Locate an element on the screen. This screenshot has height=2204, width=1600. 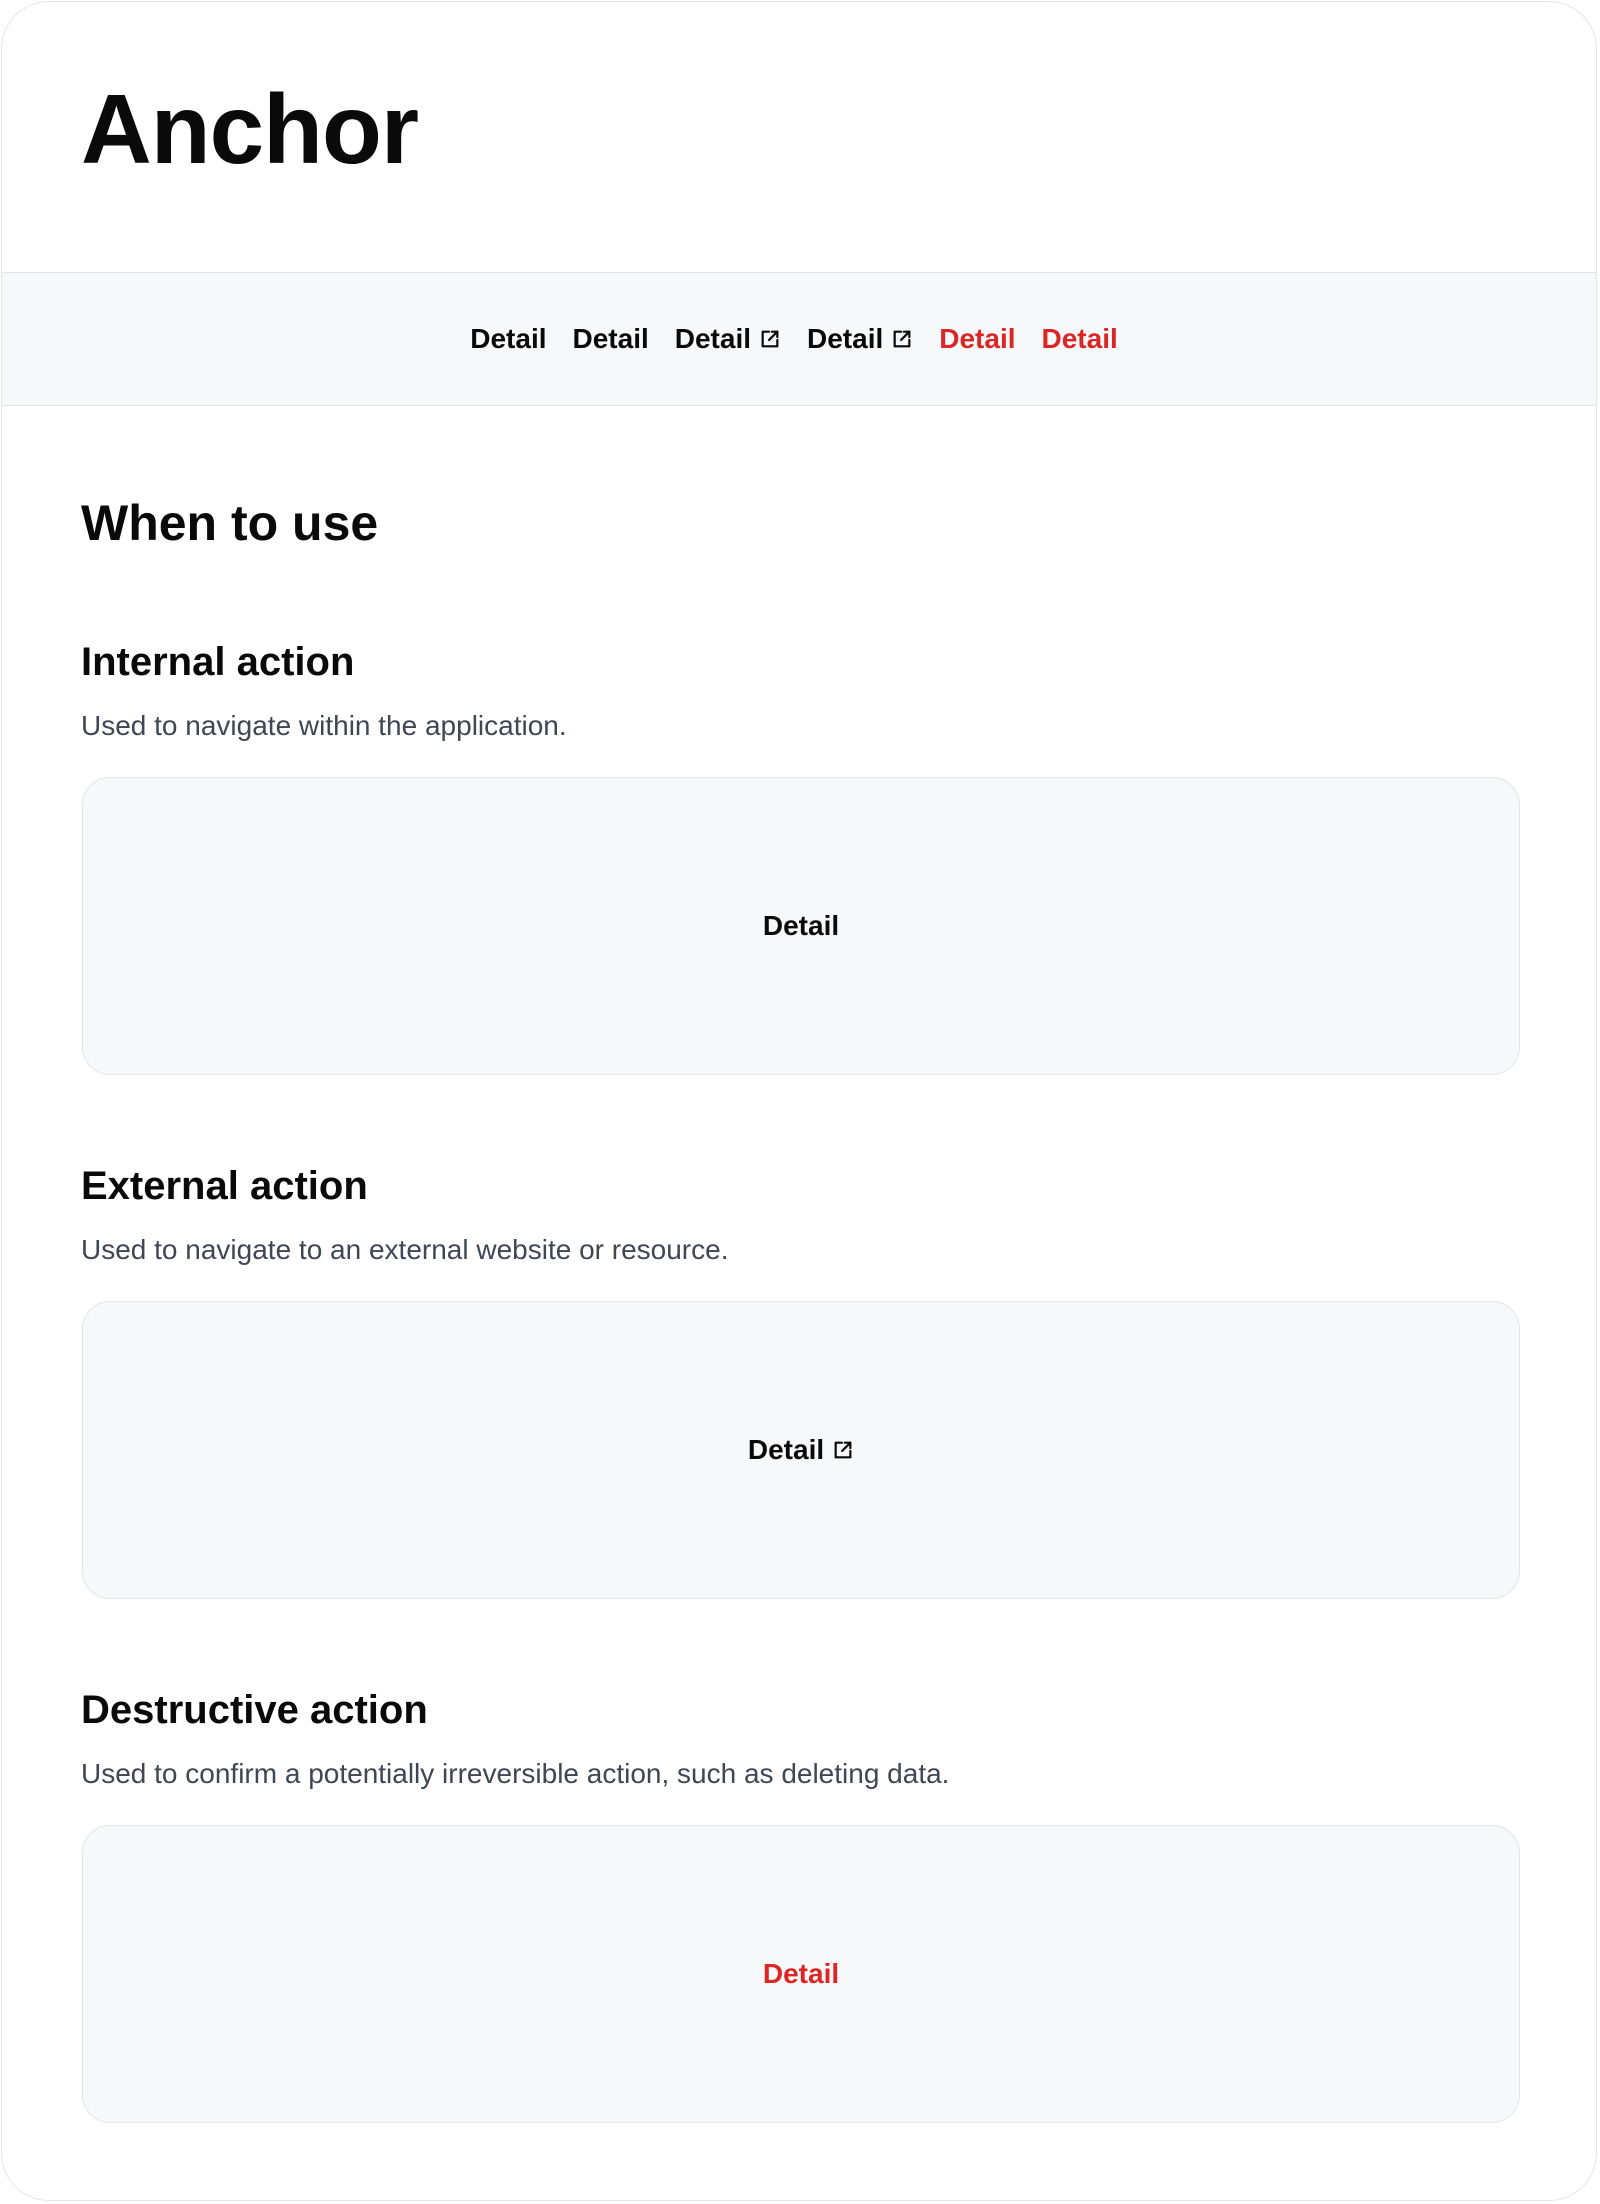
anchor-external-2: Detail is located at coordinates (860, 339).